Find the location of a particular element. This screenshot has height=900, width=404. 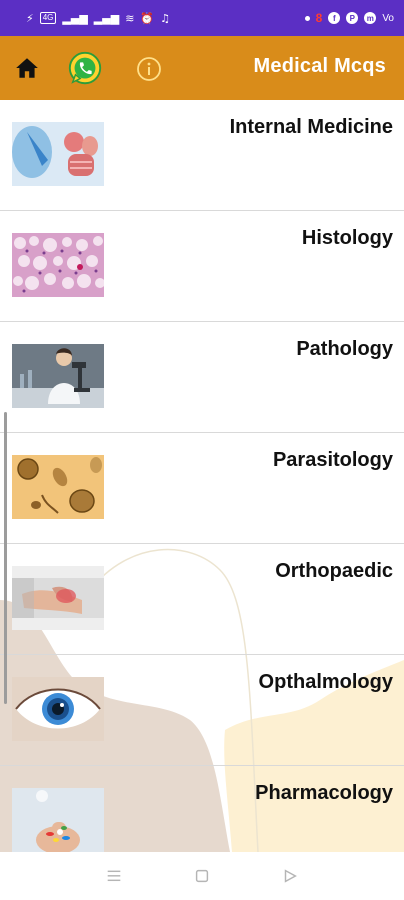

lab-thumbnail is located at coordinates (58, 376).